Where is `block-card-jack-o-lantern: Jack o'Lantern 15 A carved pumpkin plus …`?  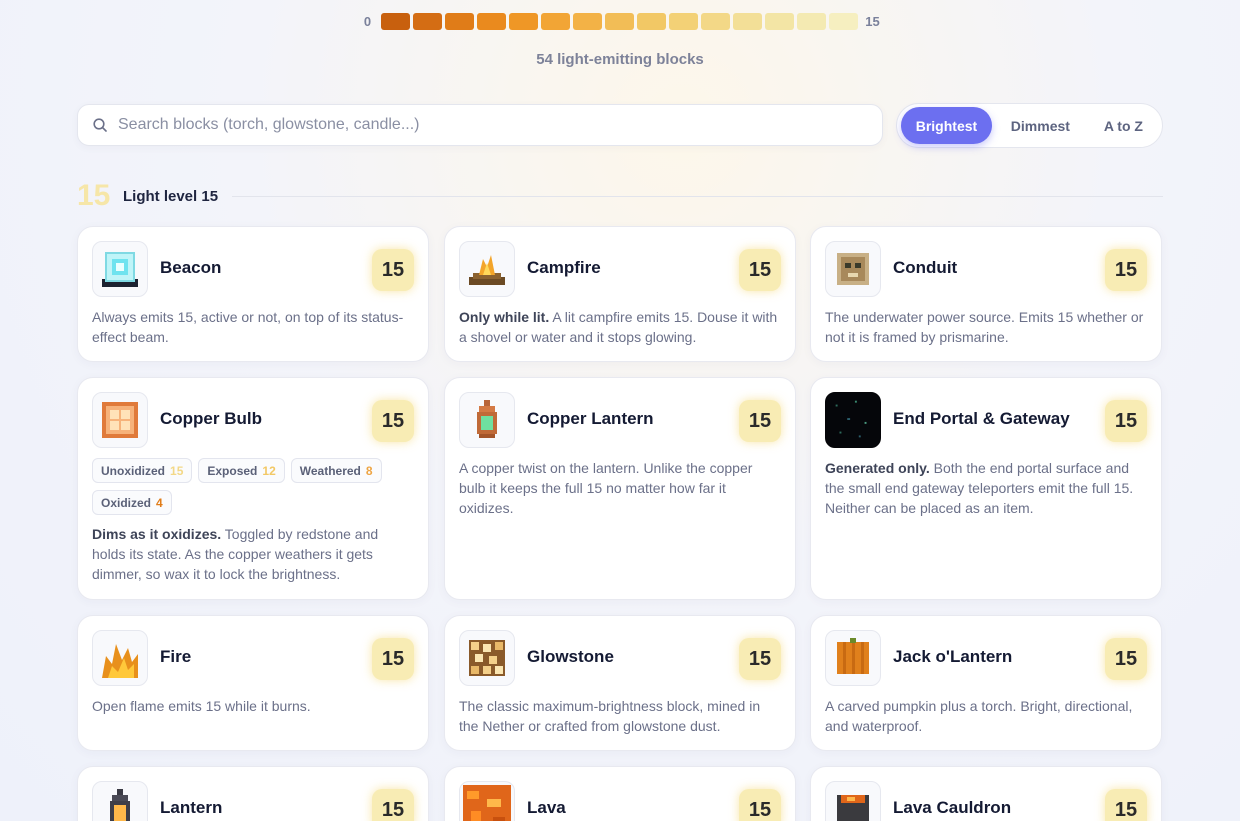
block-card-jack-o-lantern: Jack o'Lantern 15 A carved pumpkin plus … is located at coordinates (986, 683).